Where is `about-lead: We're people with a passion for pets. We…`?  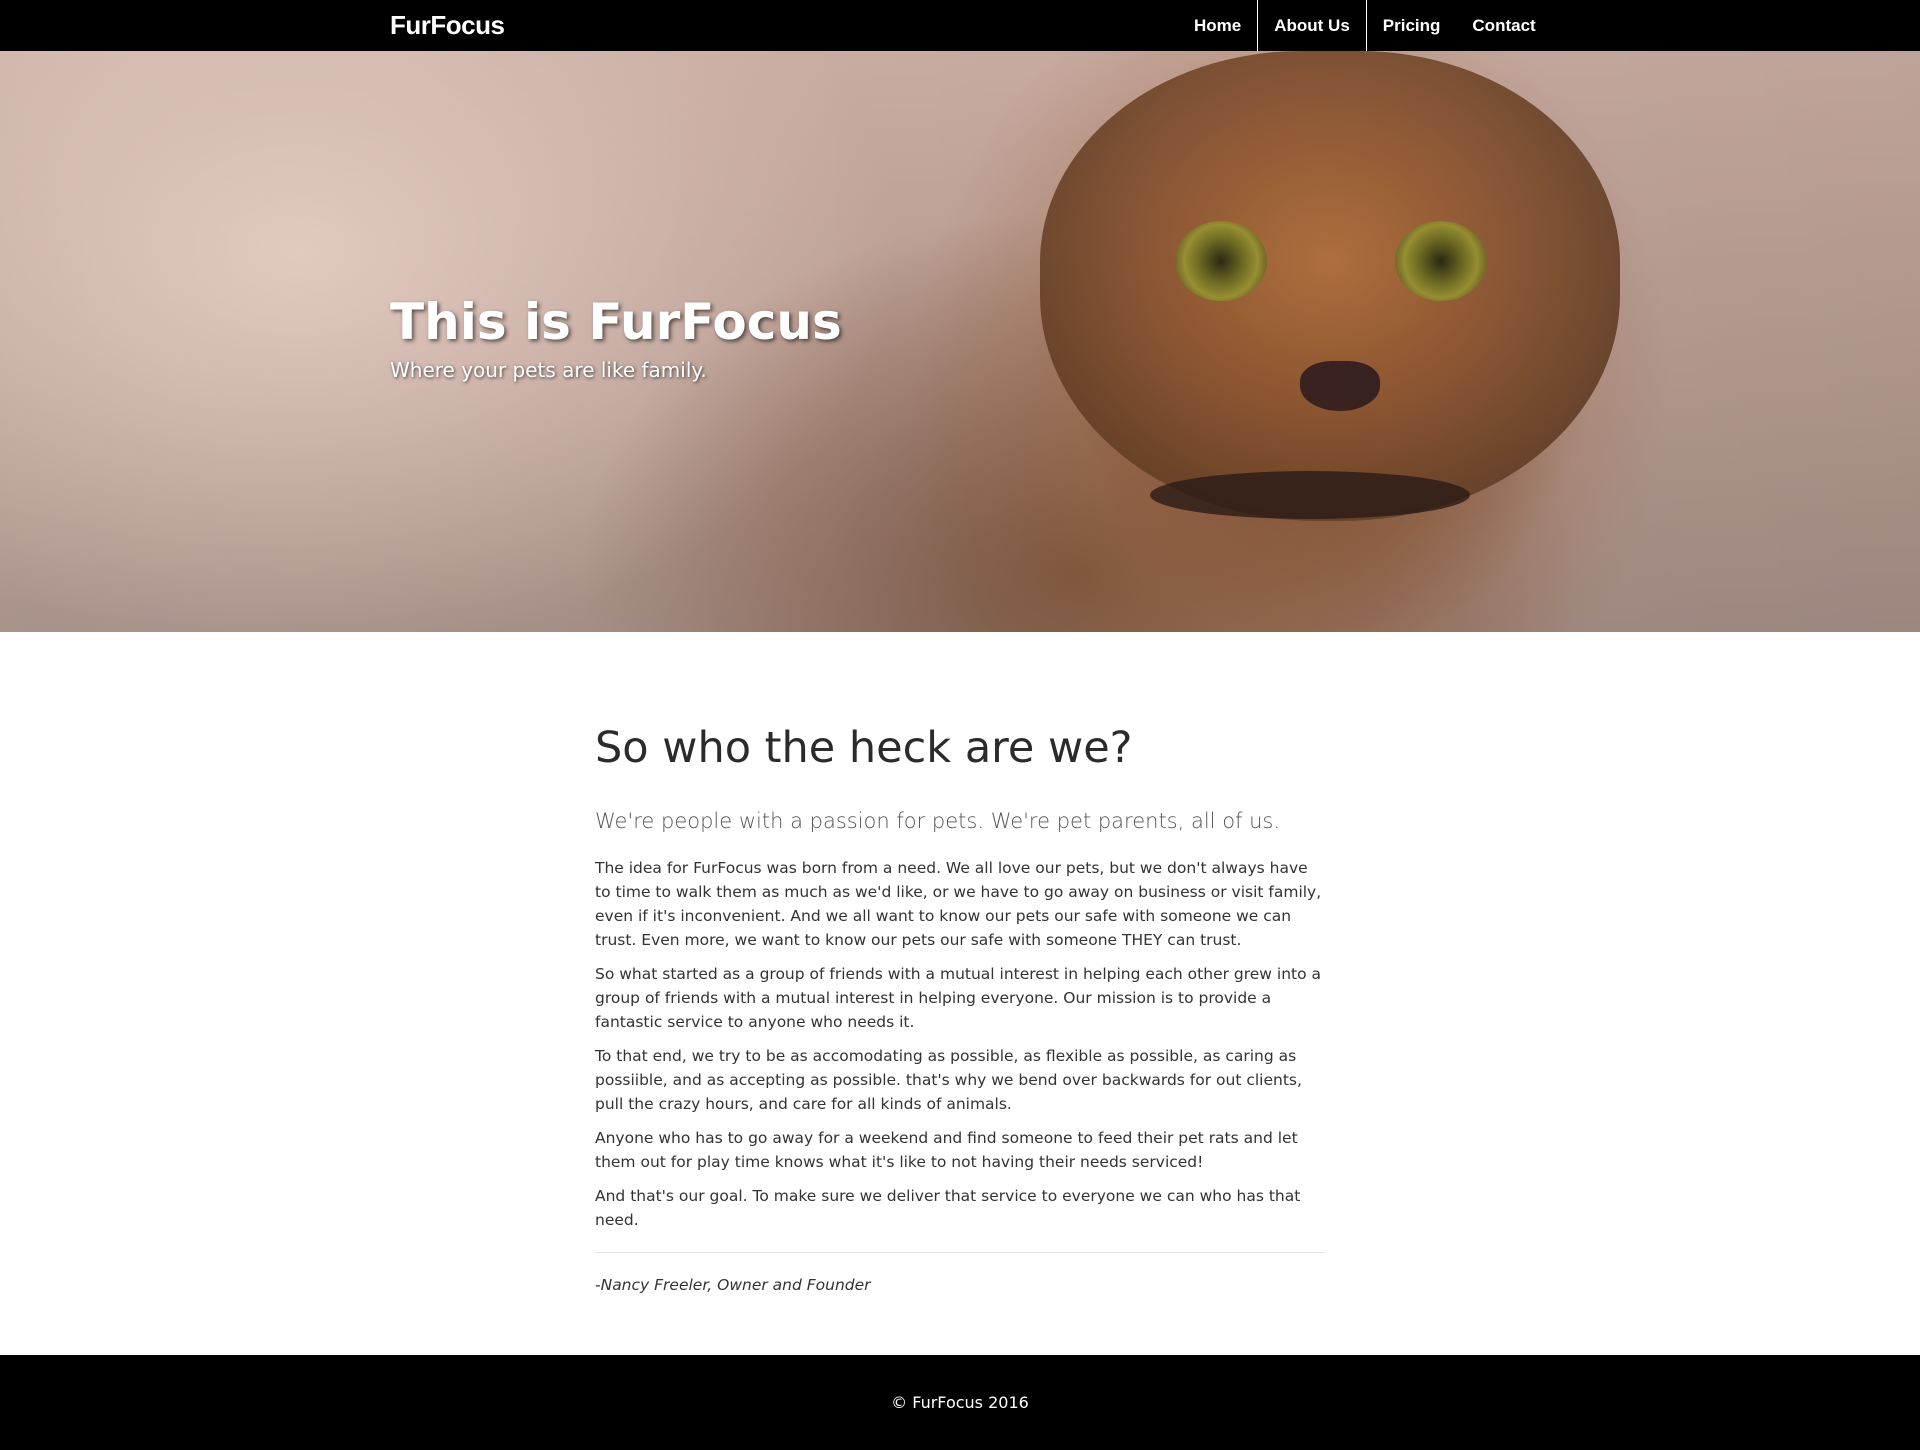
about-lead: We're people with a passion for pets. We… is located at coordinates (938, 821).